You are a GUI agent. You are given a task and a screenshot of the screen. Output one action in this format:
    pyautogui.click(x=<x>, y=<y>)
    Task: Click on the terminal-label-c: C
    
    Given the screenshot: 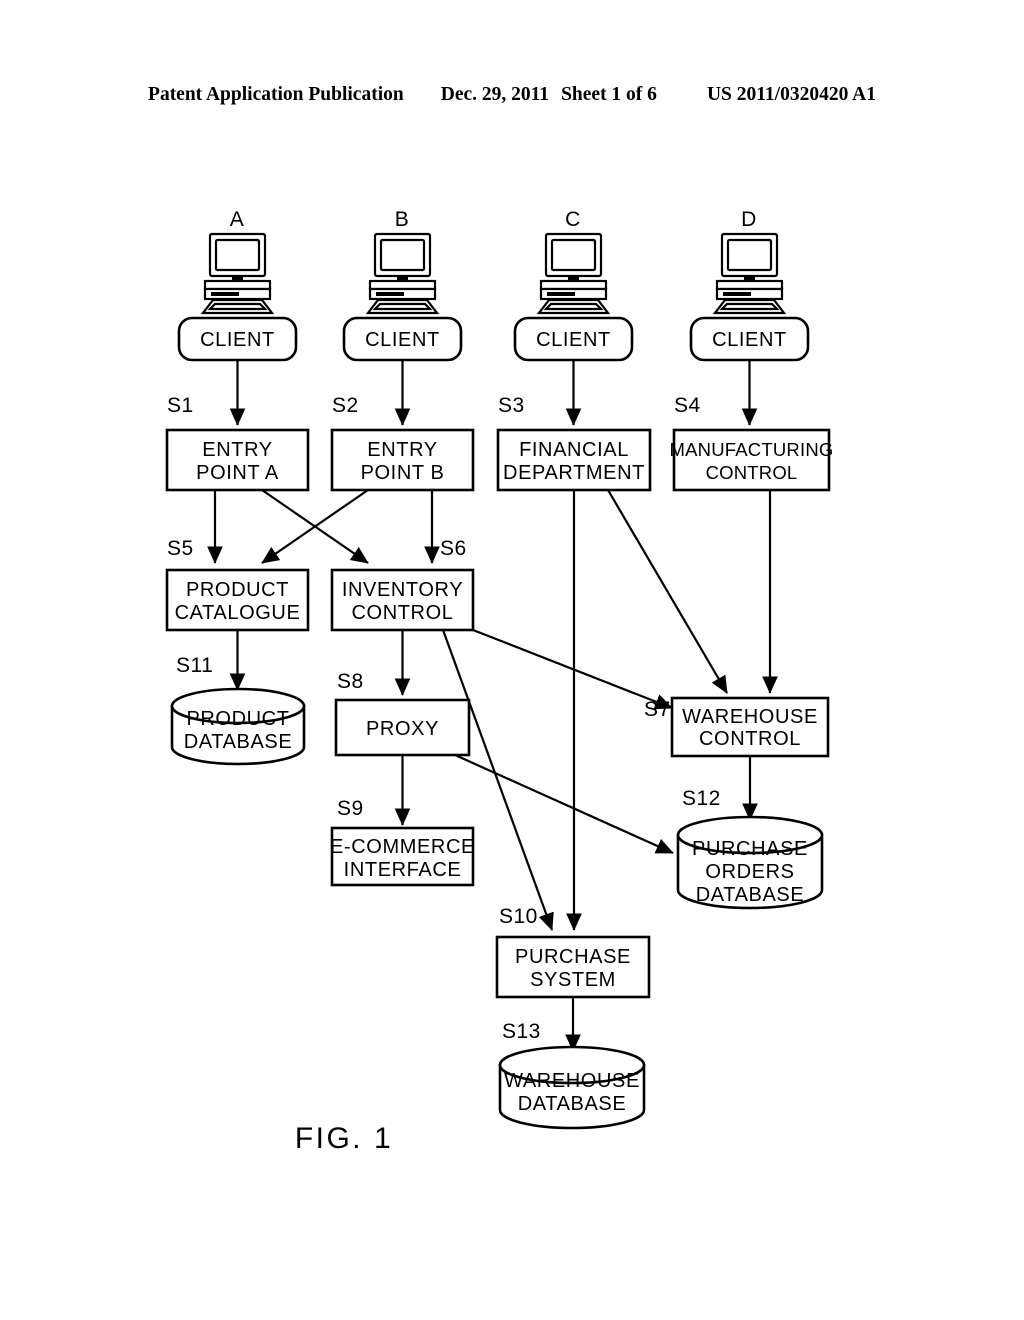 What is the action you would take?
    pyautogui.click(x=573, y=219)
    